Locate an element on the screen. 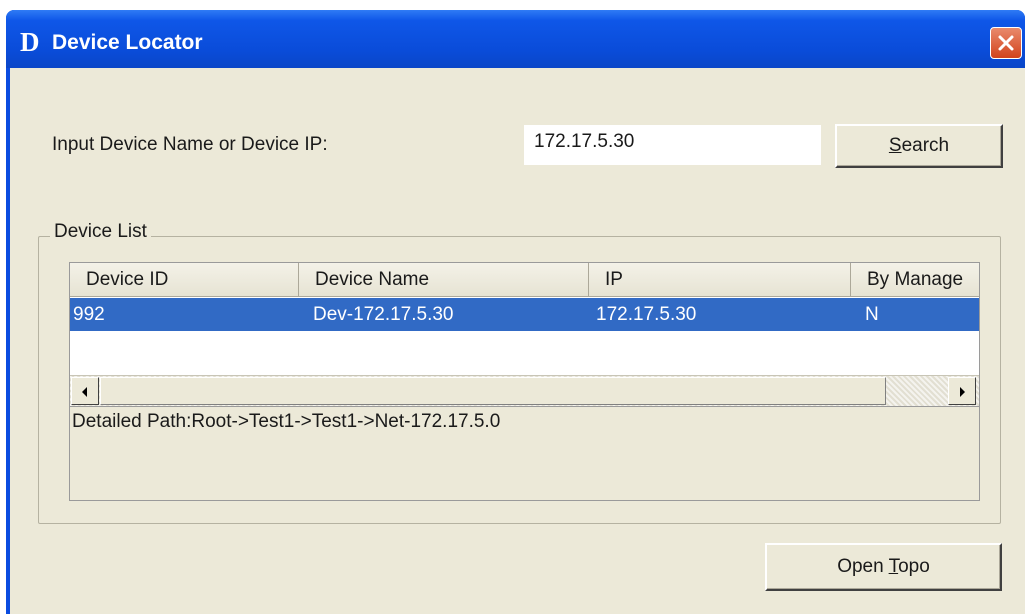 The width and height of the screenshot is (1025, 614). close-button is located at coordinates (1006, 43).